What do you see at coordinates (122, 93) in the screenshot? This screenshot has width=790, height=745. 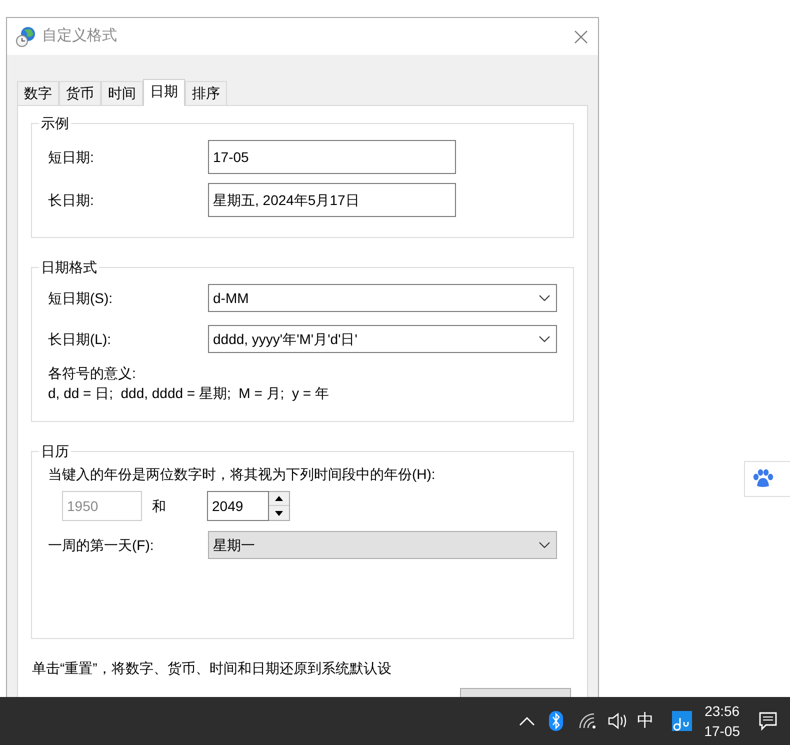 I see `tab: 时间` at bounding box center [122, 93].